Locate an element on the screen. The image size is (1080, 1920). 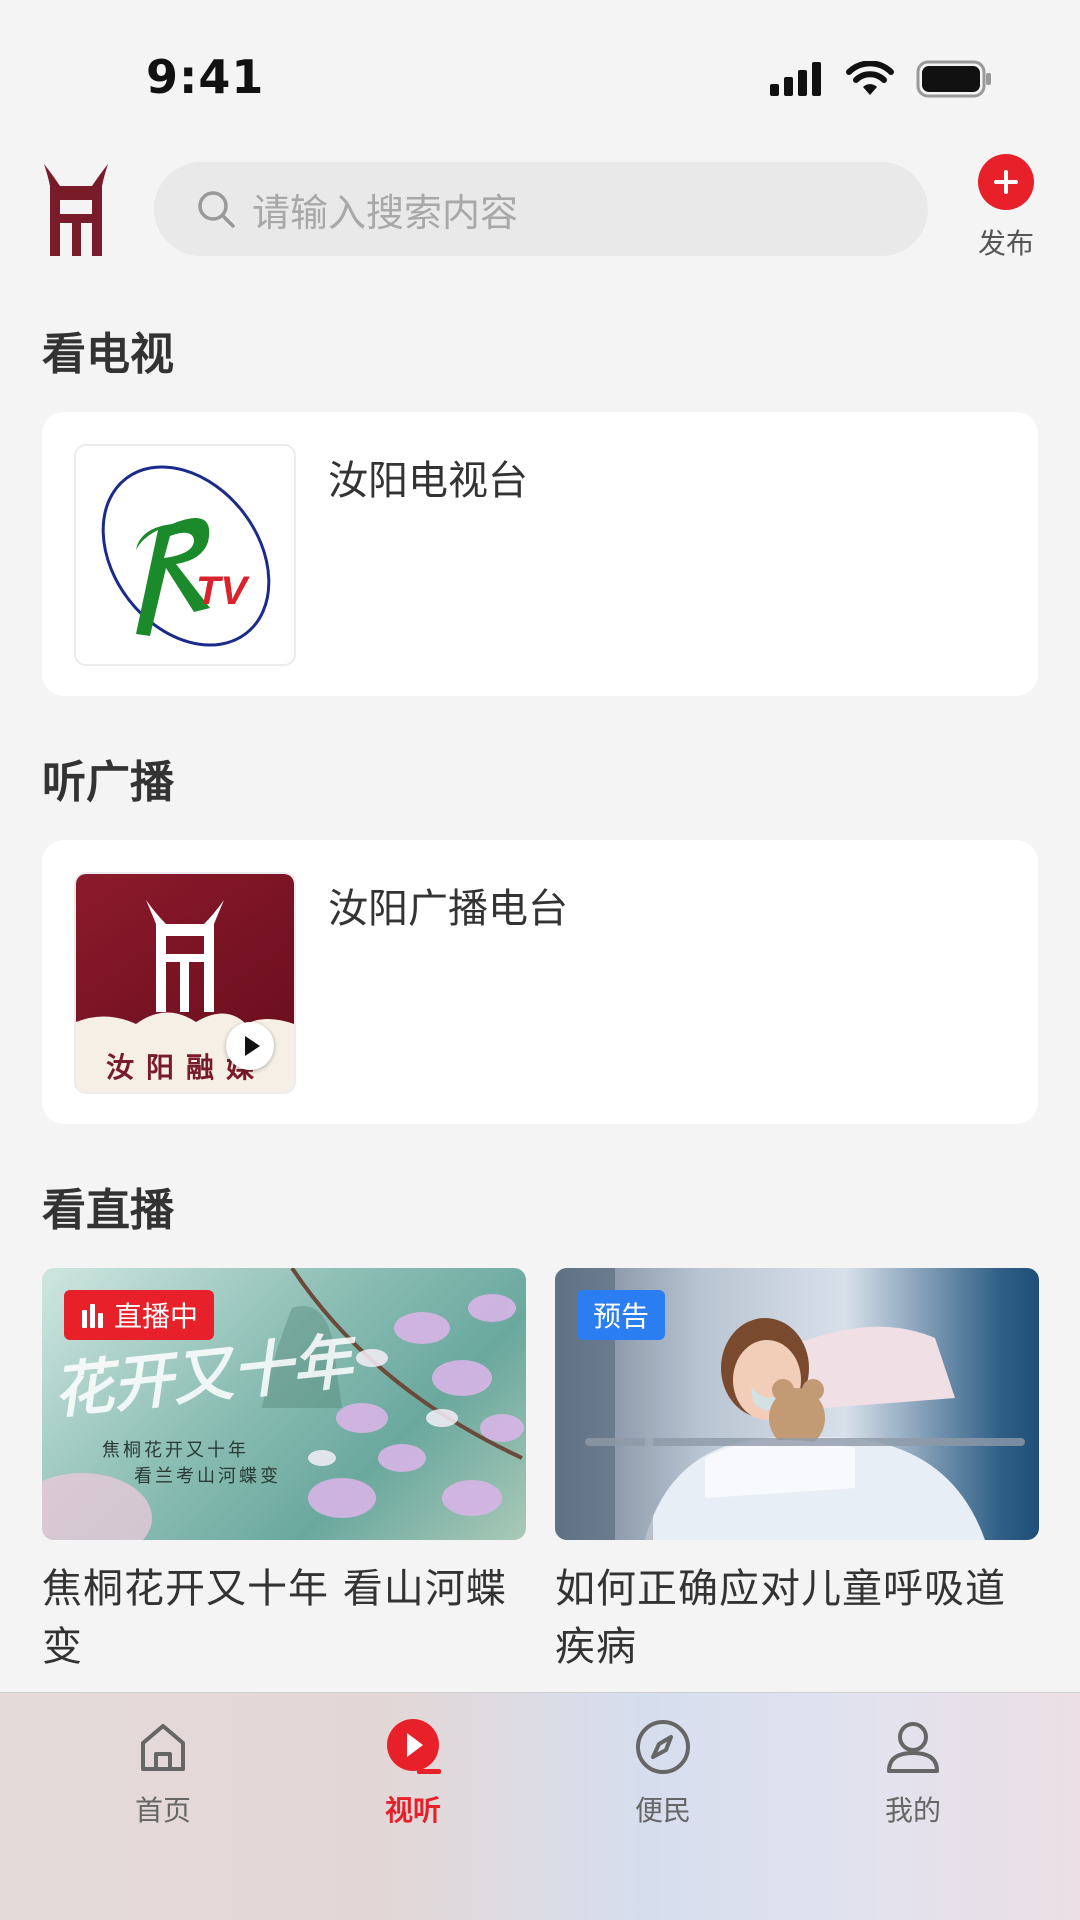
battery-icon is located at coordinates (953, 79).